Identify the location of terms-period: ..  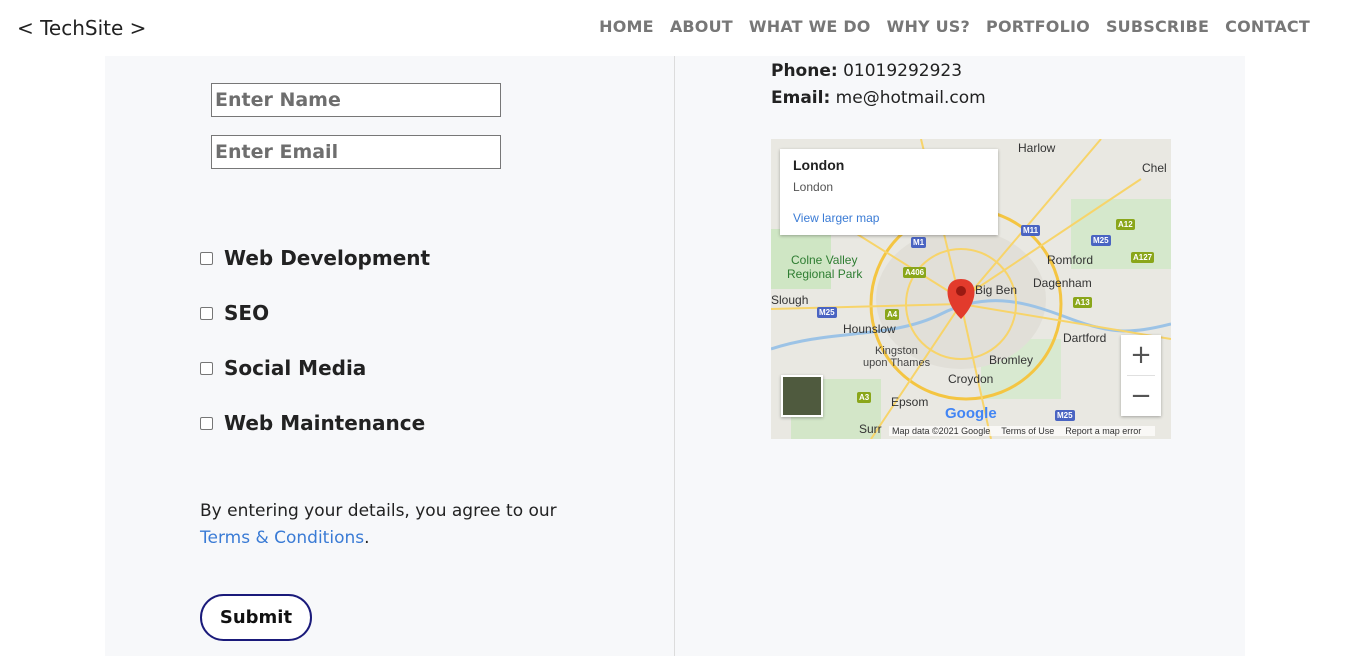
(367, 538).